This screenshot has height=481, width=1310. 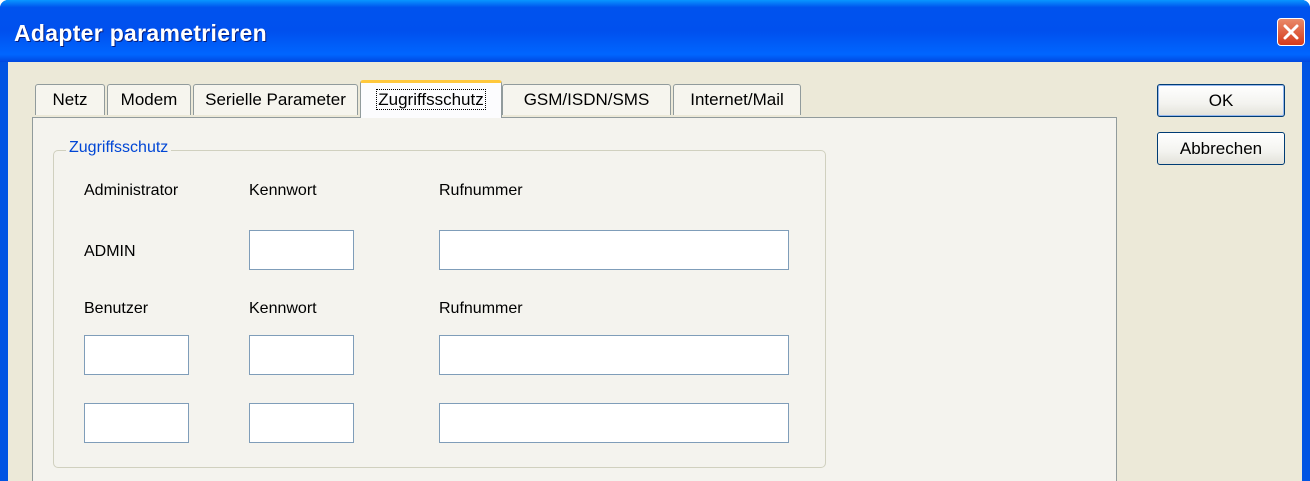 I want to click on user1-name-field, so click(x=136, y=355).